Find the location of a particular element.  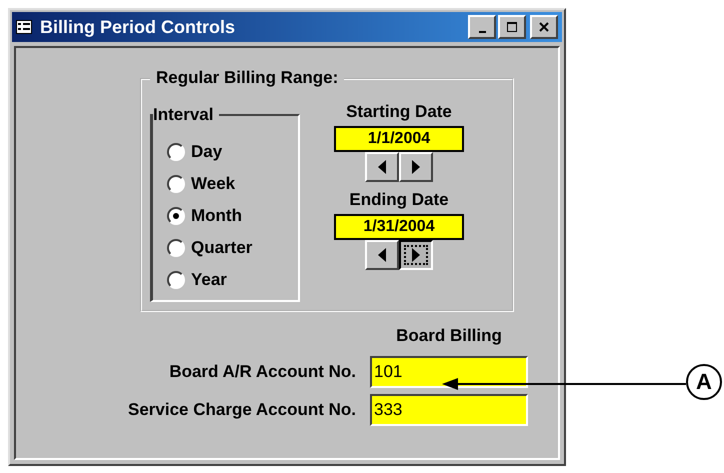

date-field: 1/1/2004 is located at coordinates (399, 139).